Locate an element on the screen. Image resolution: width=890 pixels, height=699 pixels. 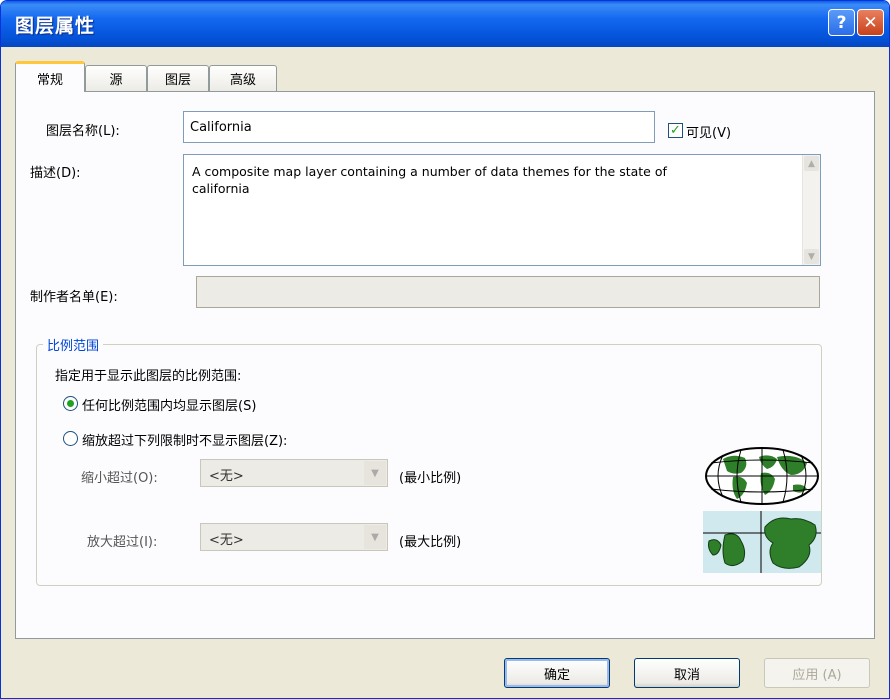
visible-checkbox: ✓ is located at coordinates (675, 130).